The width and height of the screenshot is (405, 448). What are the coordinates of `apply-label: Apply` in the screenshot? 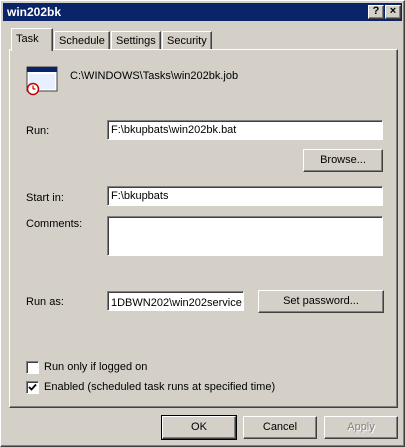 It's located at (361, 427).